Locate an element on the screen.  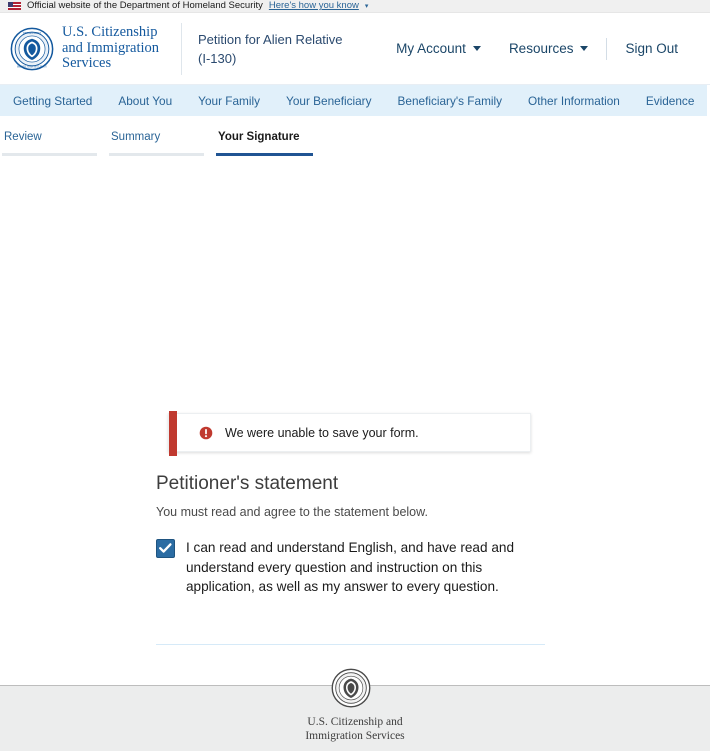
substep-nav: Review Summary Your Signature is located at coordinates (355, 136).